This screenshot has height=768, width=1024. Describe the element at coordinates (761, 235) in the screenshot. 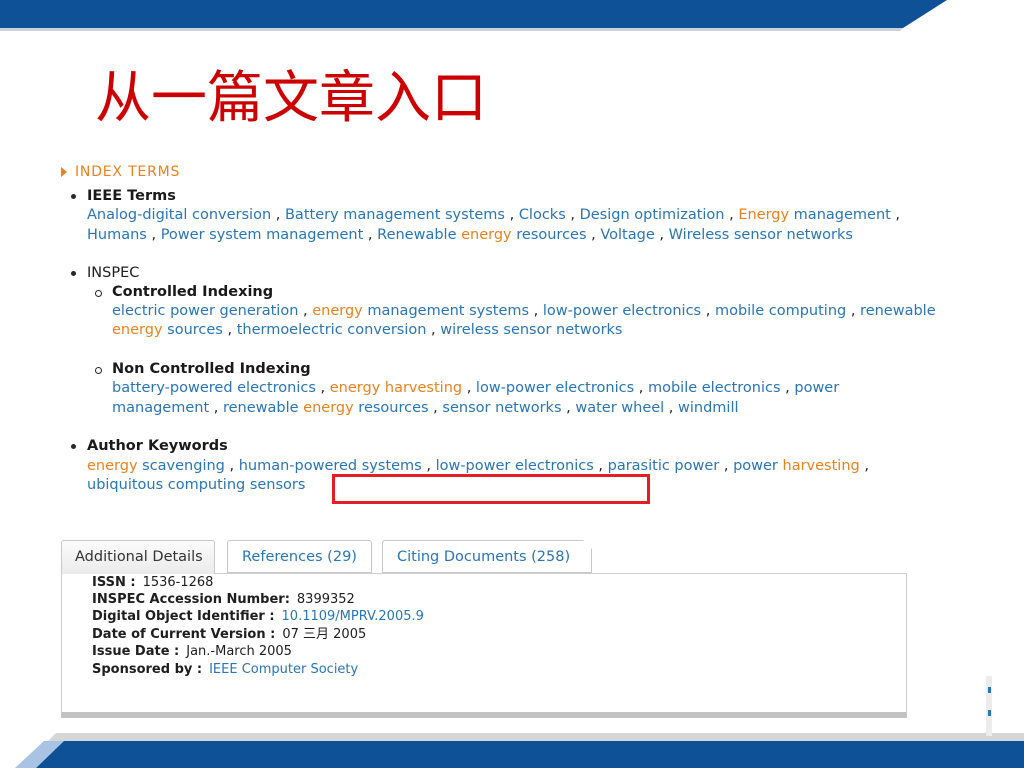

I see `index-term-link: Wireless sensor networks` at that location.